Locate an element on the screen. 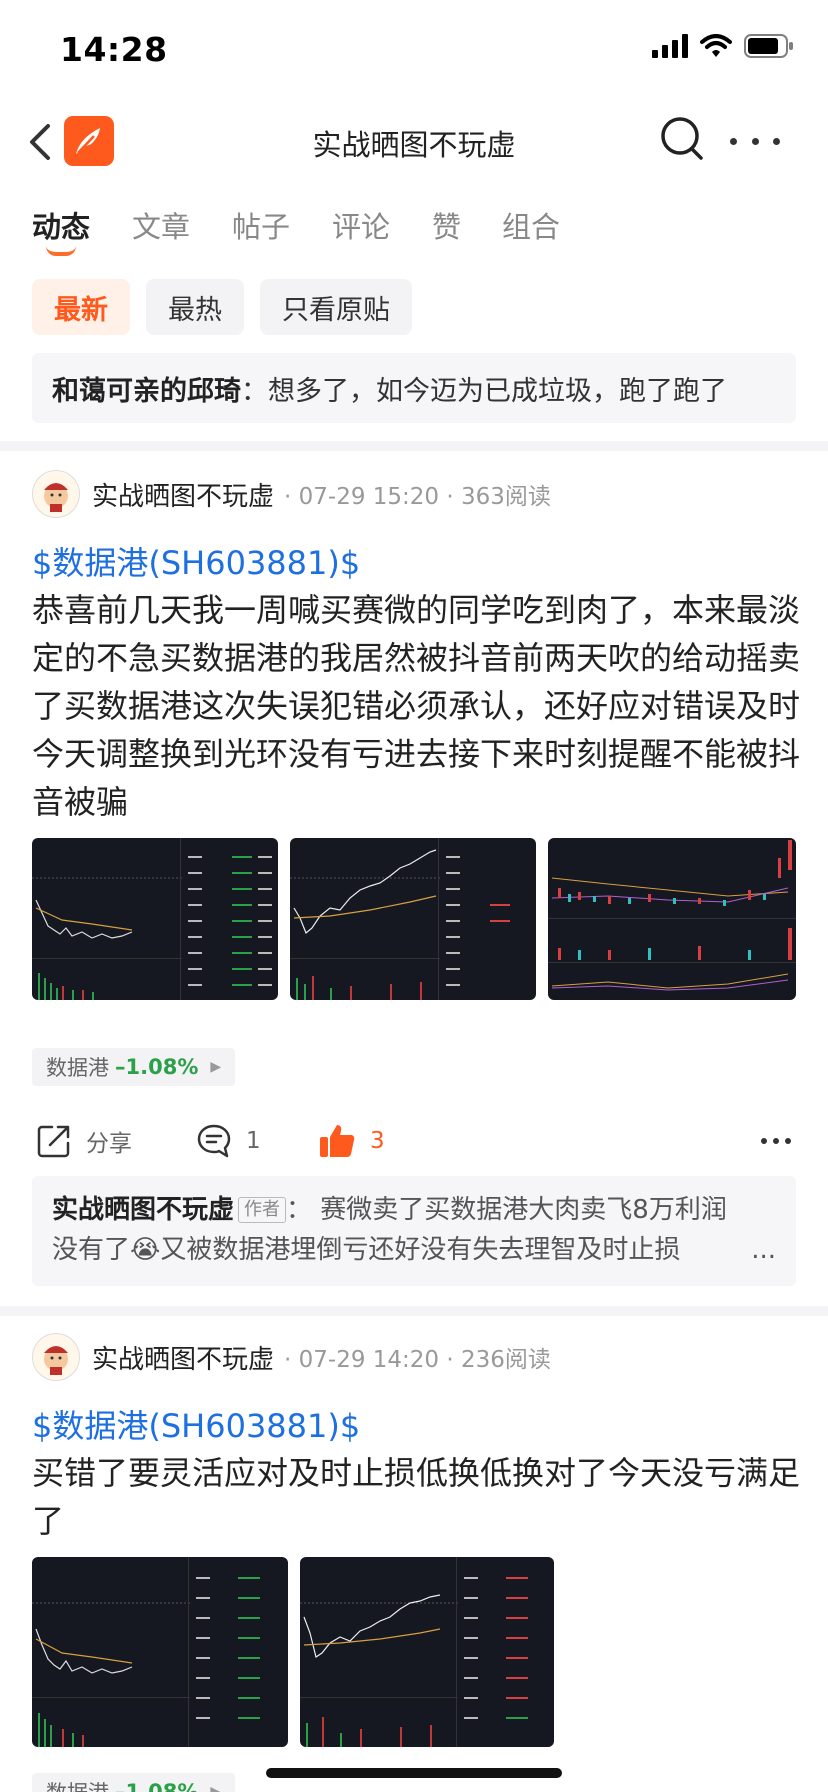 Image resolution: width=828 pixels, height=1792 pixels. post-body: 买错了要灵活应对及时止损低换低换对了今天没亏满足了 is located at coordinates (416, 1497).